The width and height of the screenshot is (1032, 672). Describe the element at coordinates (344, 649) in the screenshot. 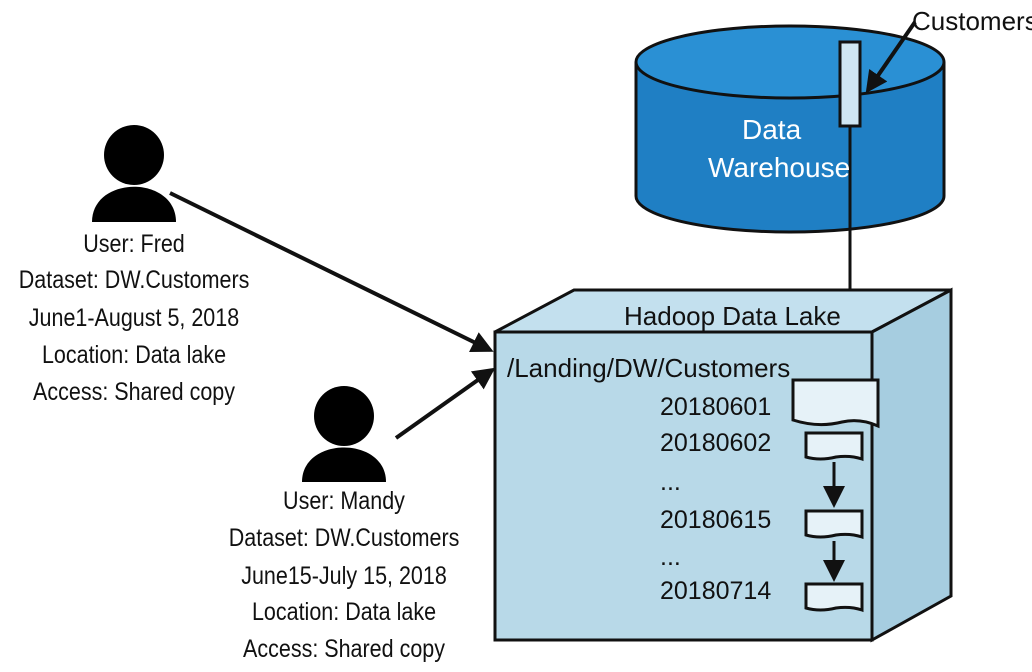

I see `mandy-access: Access: Shared copy` at that location.